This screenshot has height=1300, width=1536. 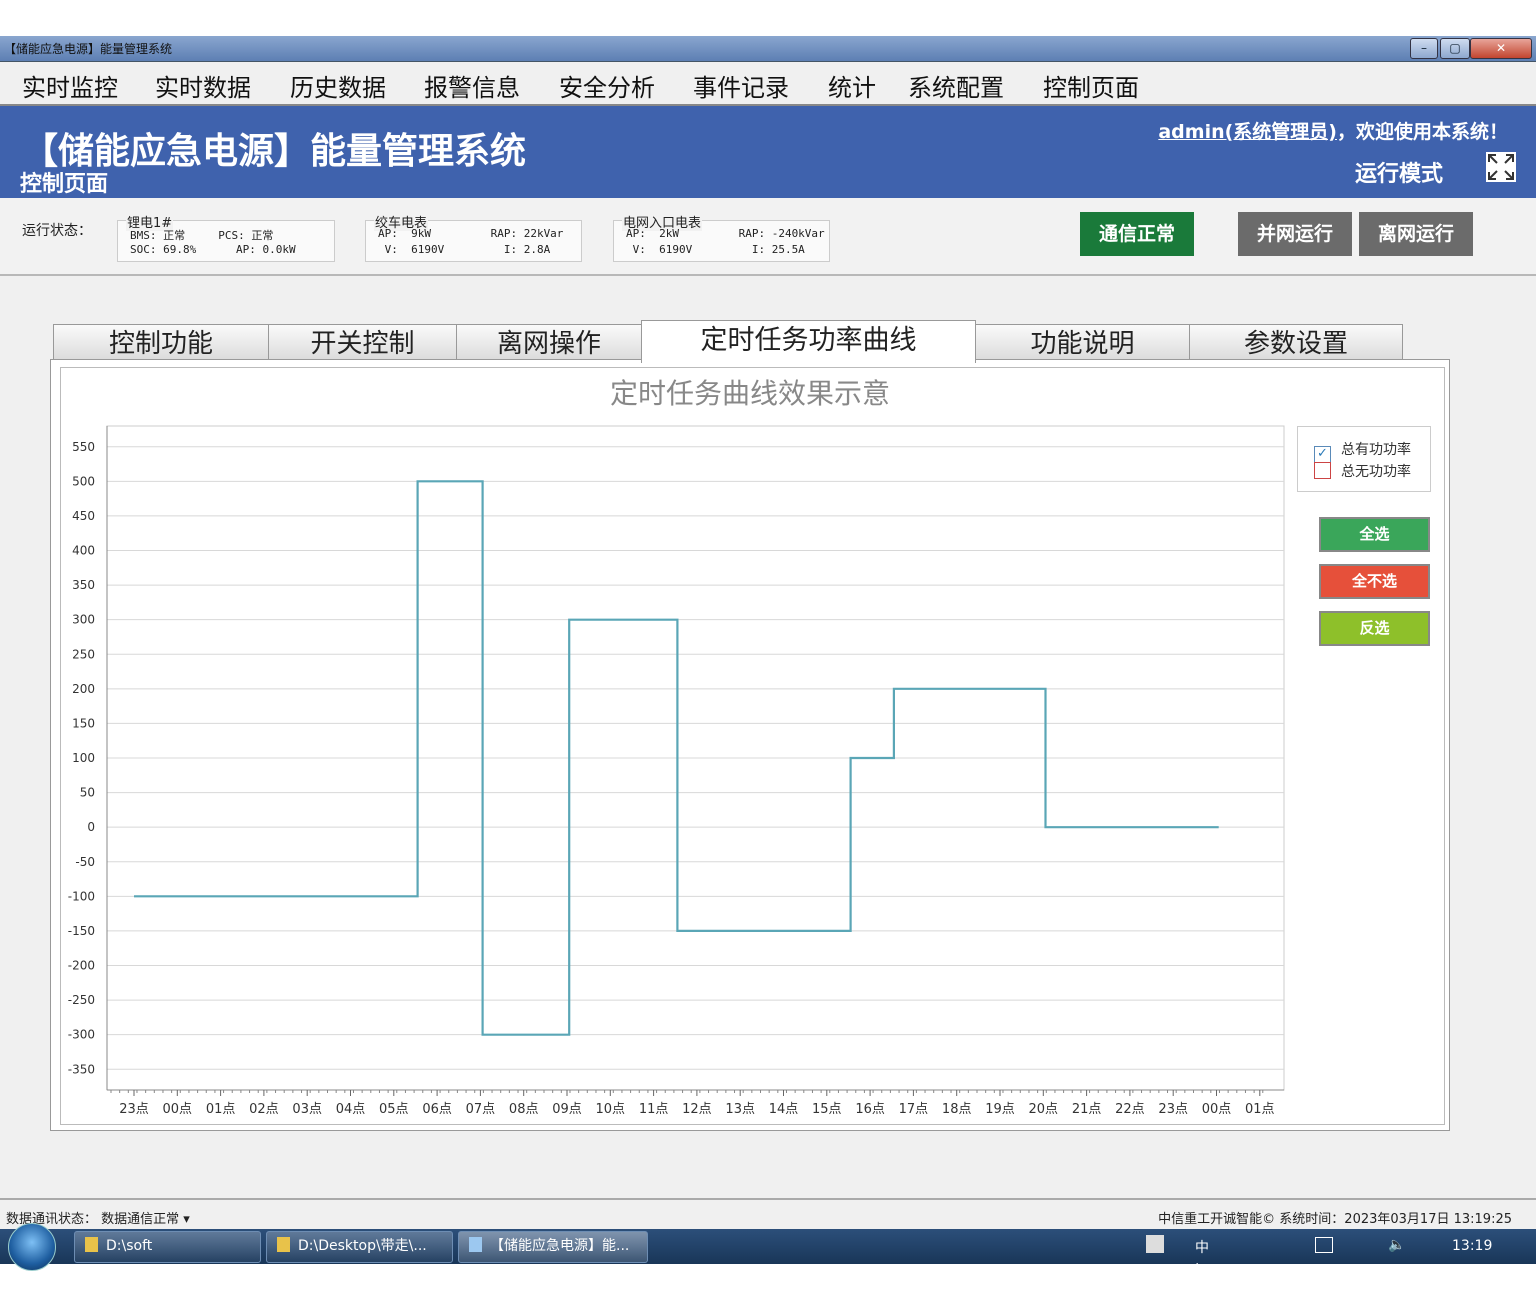 I want to click on x-tick-label: 10点, so click(x=611, y=1109).